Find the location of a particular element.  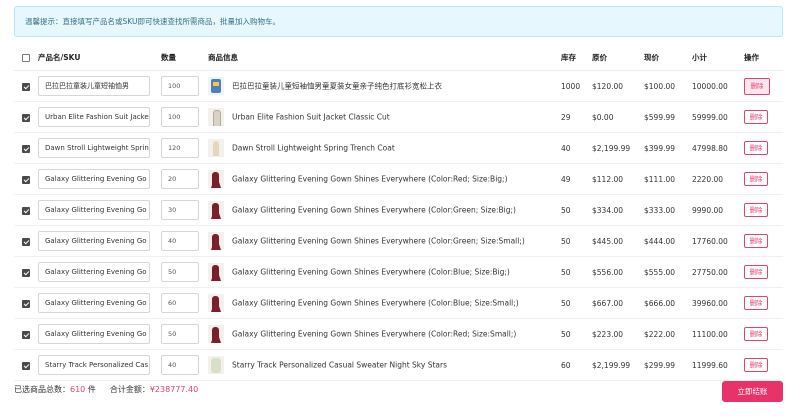

original-price: $0.00 is located at coordinates (618, 117).